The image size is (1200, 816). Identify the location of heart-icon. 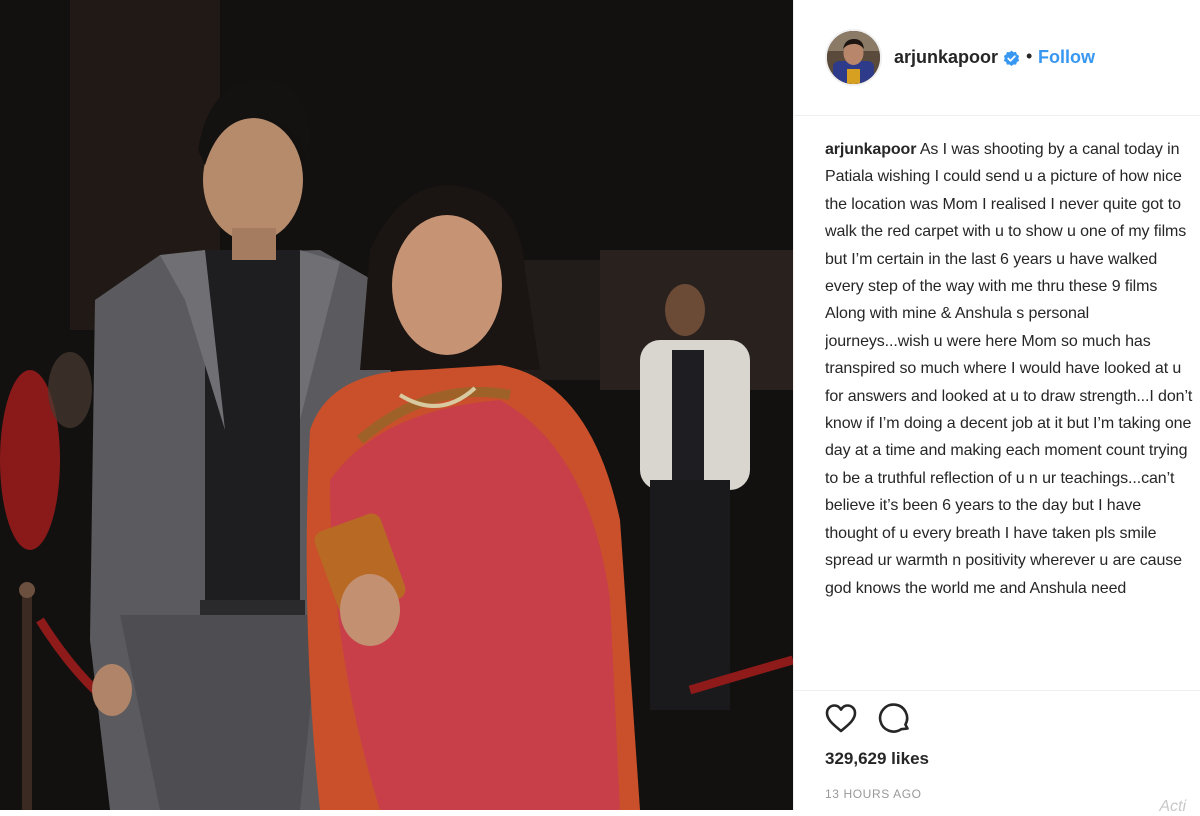
(841, 719).